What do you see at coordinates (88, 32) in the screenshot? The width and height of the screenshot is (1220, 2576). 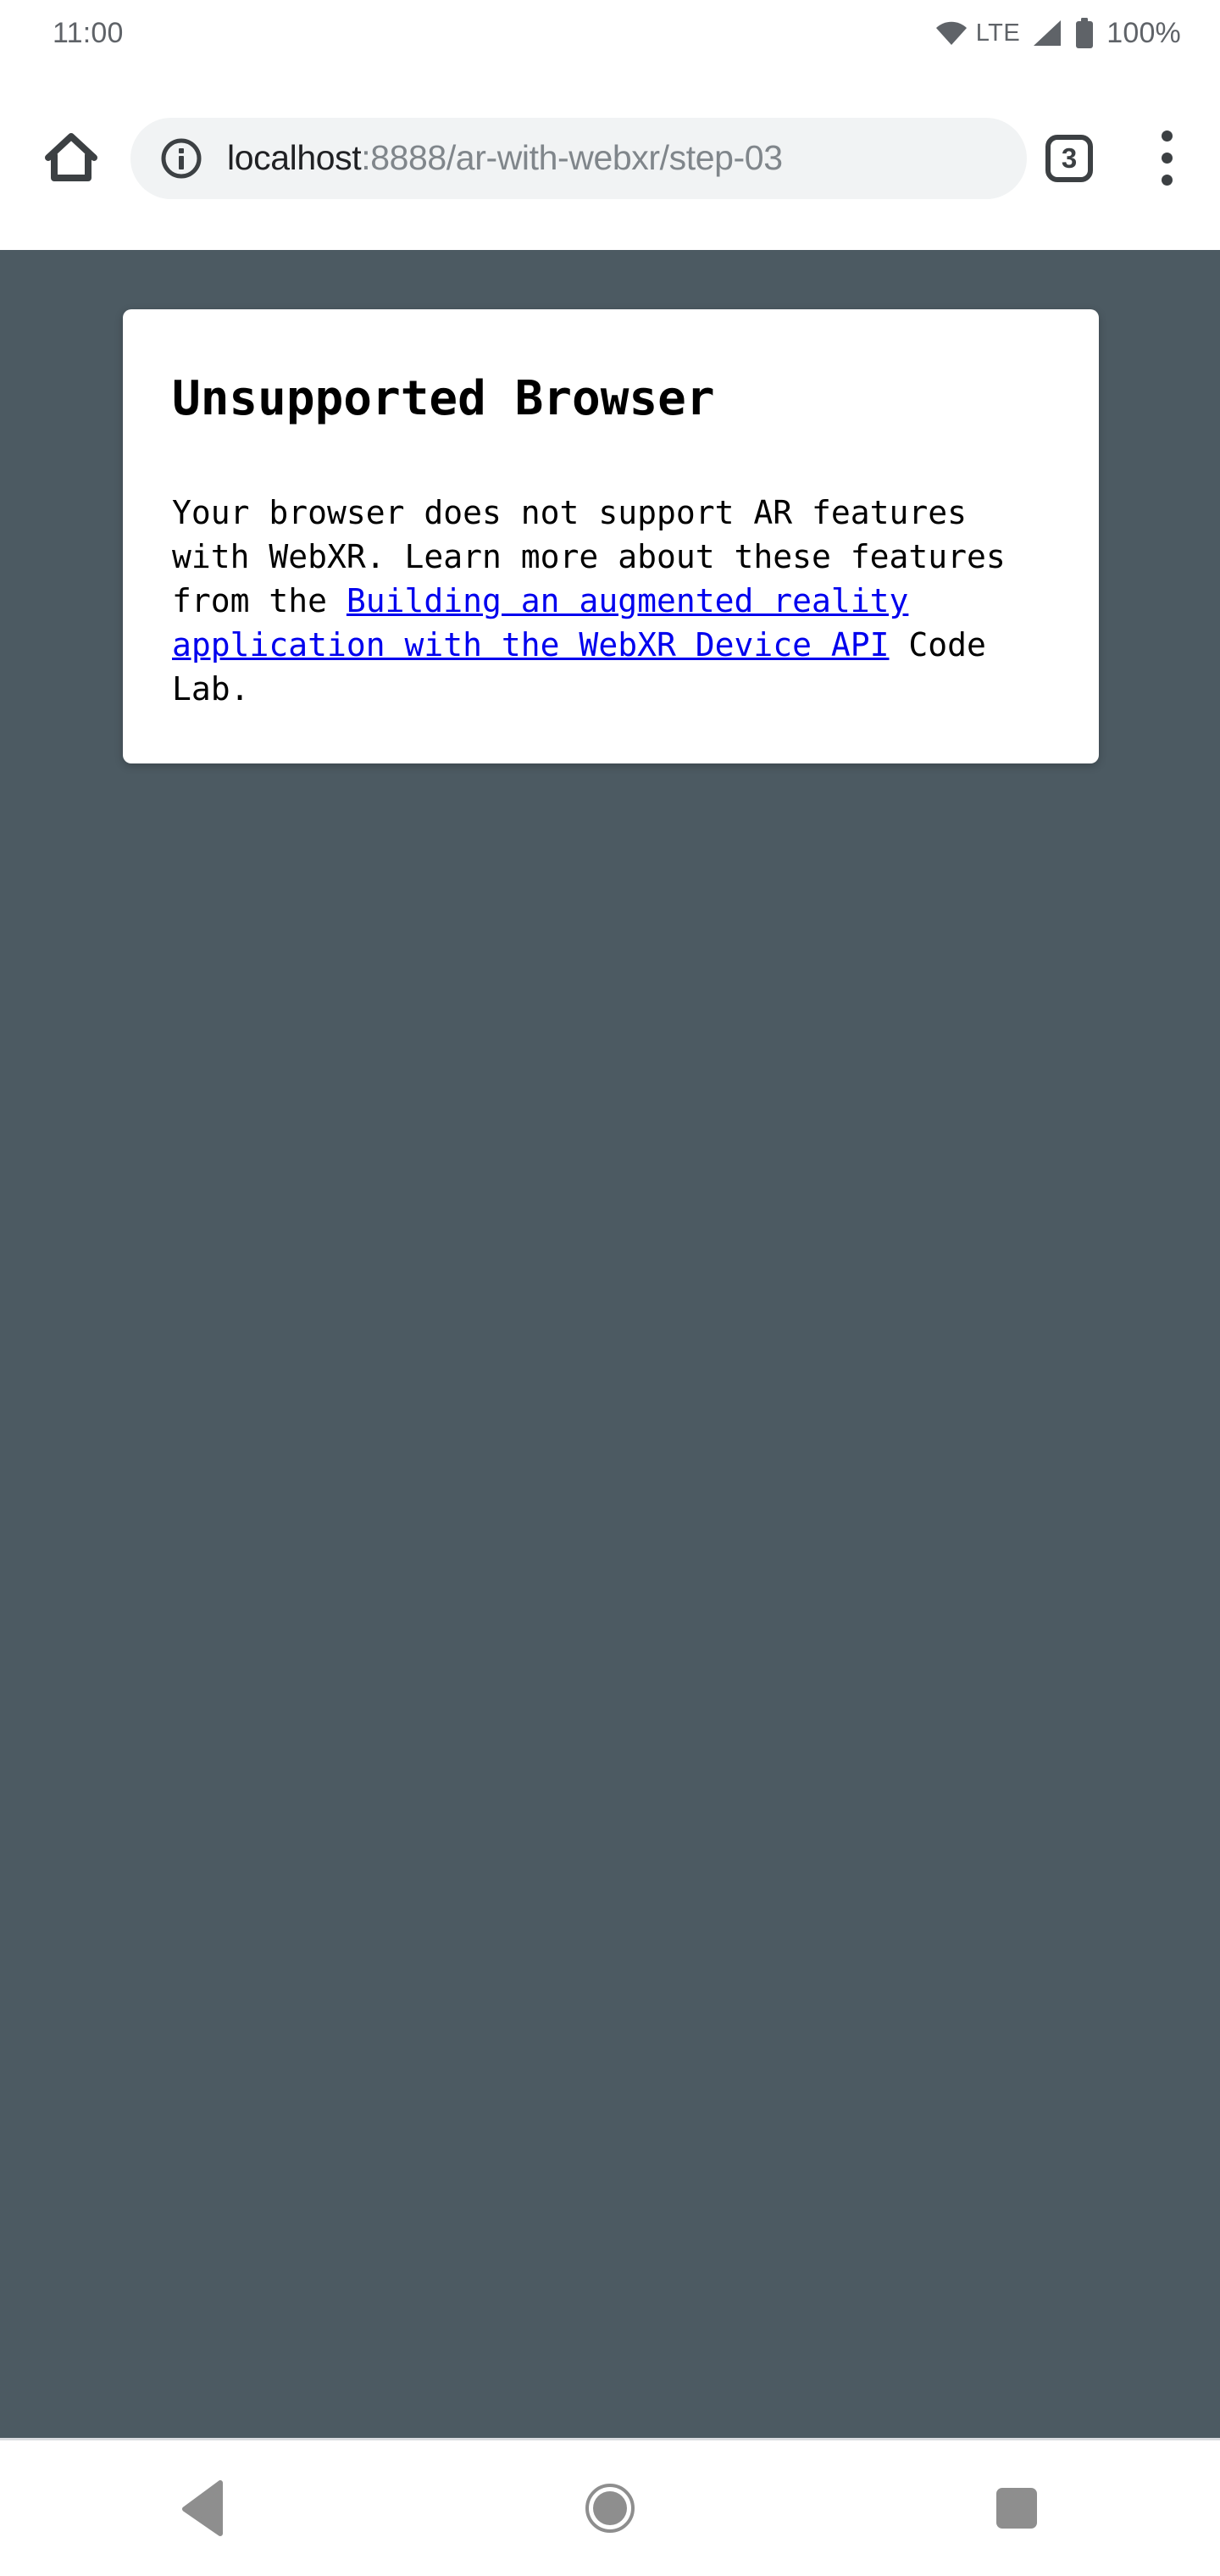 I see `status-bar-clock: 11:00` at bounding box center [88, 32].